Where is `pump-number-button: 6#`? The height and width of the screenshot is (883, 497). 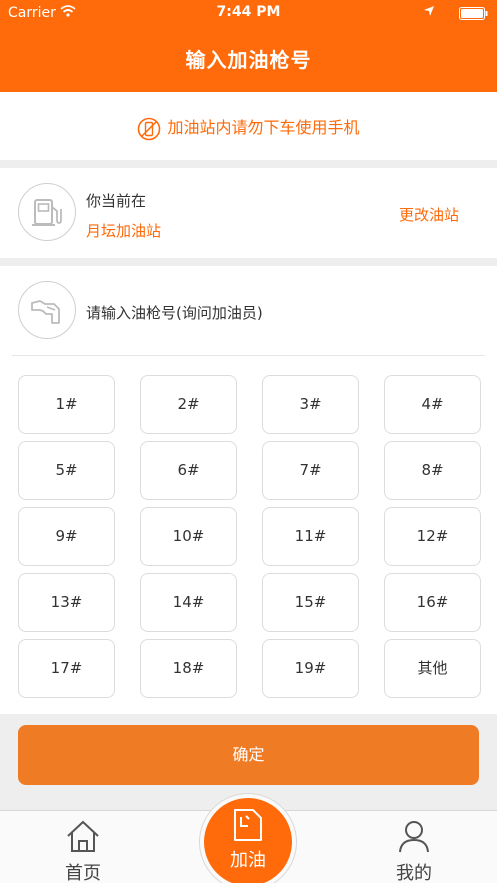
pump-number-button: 6# is located at coordinates (188, 470).